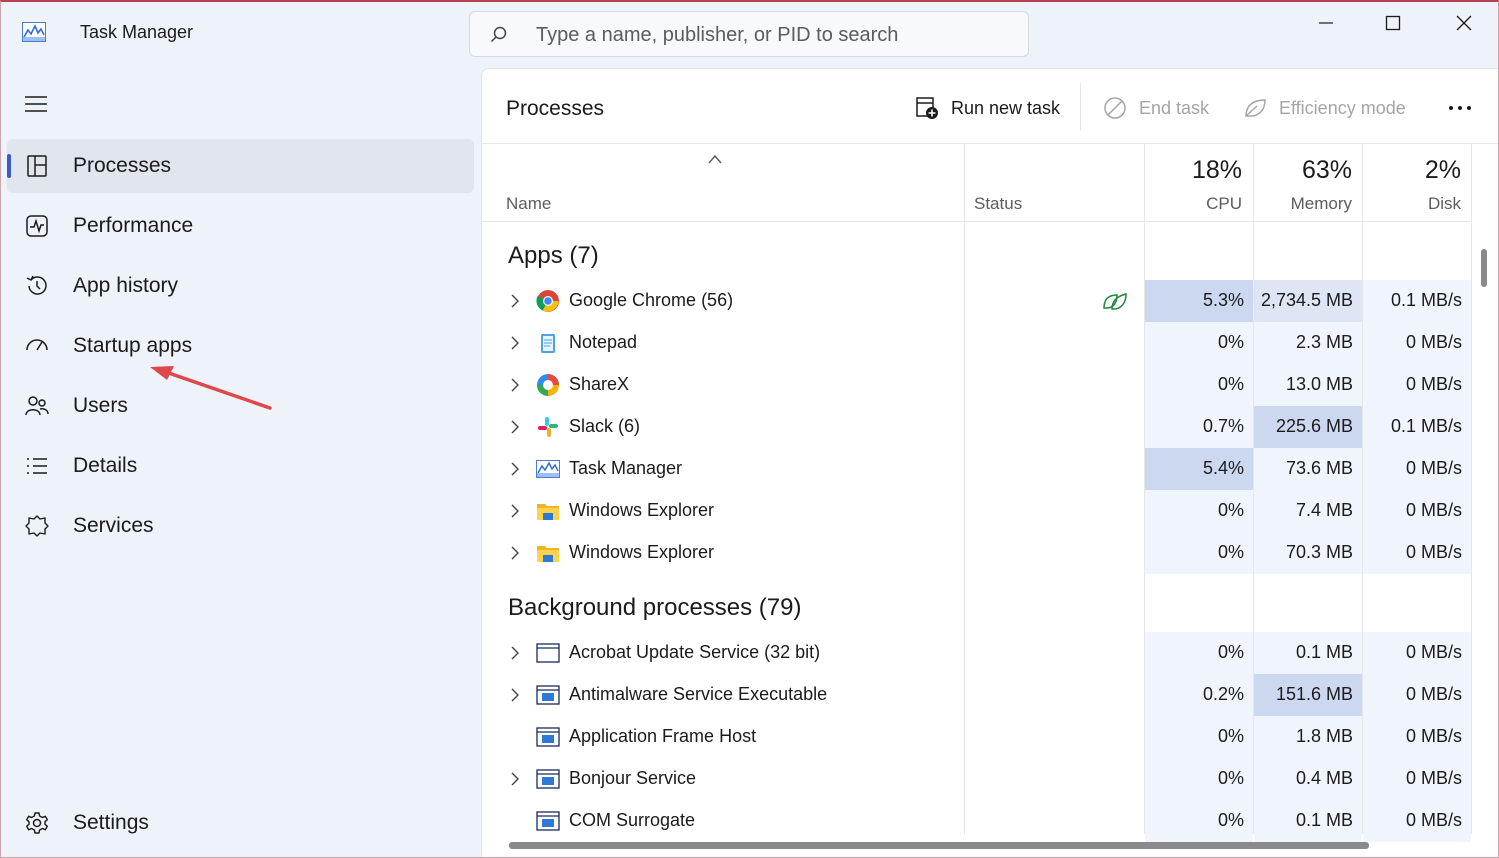 The height and width of the screenshot is (858, 1499). What do you see at coordinates (240, 166) in the screenshot?
I see `sidebar-item-processes: Processes` at bounding box center [240, 166].